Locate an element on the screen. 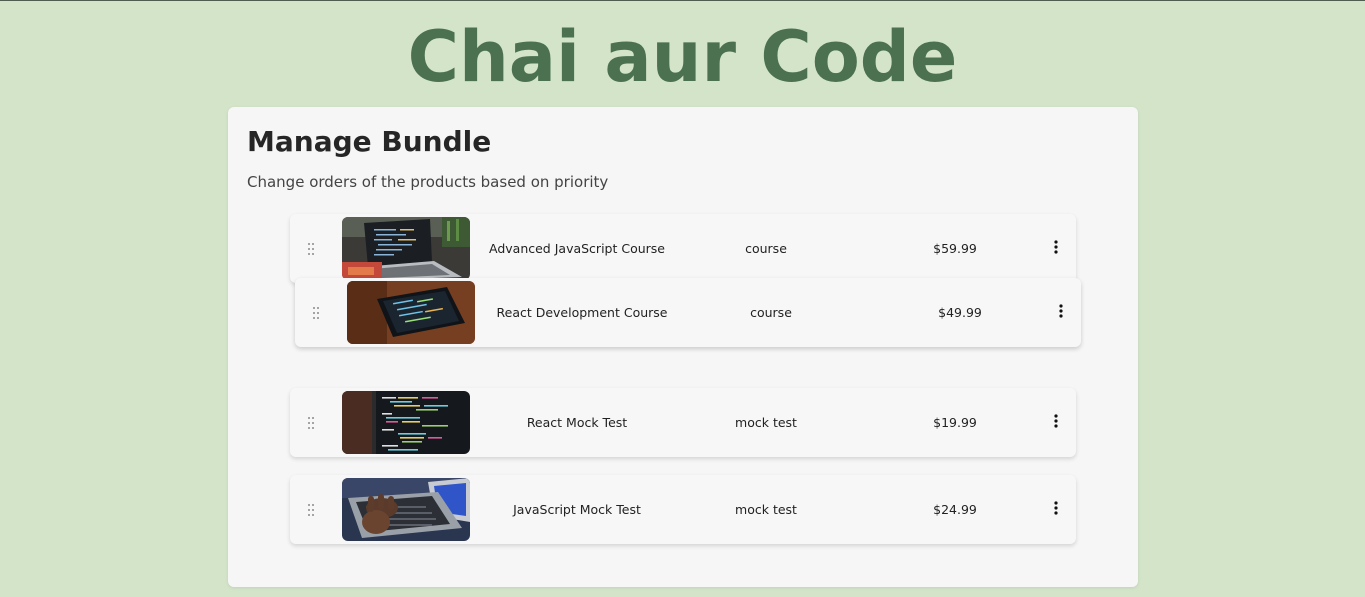  product-name: Advanced JavaScript Course is located at coordinates (577, 248).